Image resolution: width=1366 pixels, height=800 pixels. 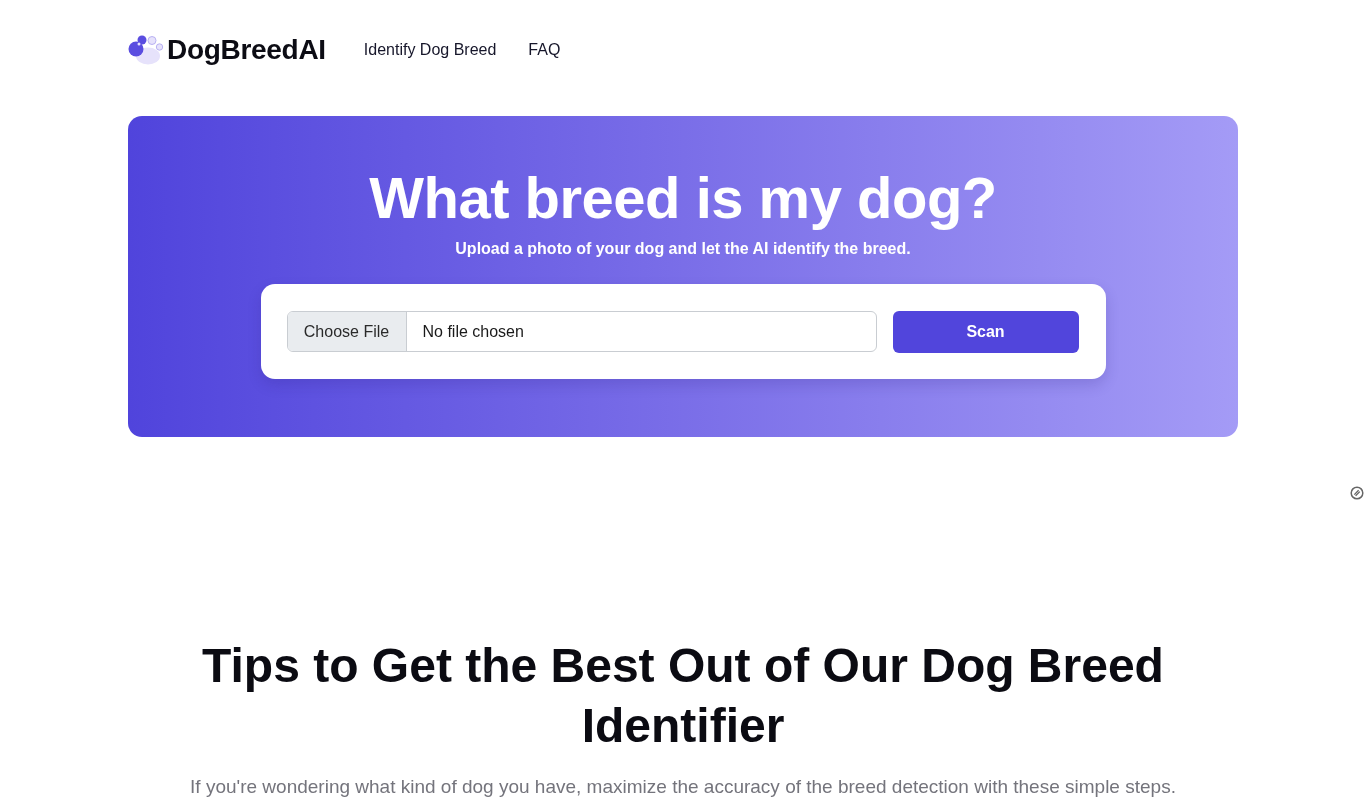 I want to click on file-input-field: Choose File No file chosen, so click(x=581, y=331).